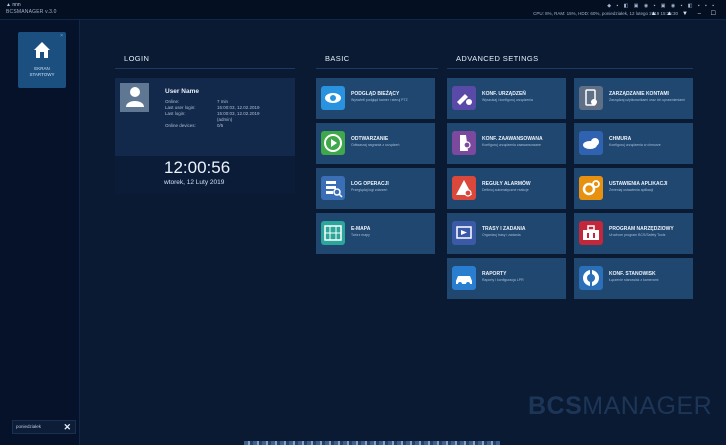 The width and height of the screenshot is (726, 445). I want to click on routes-icon, so click(464, 233).